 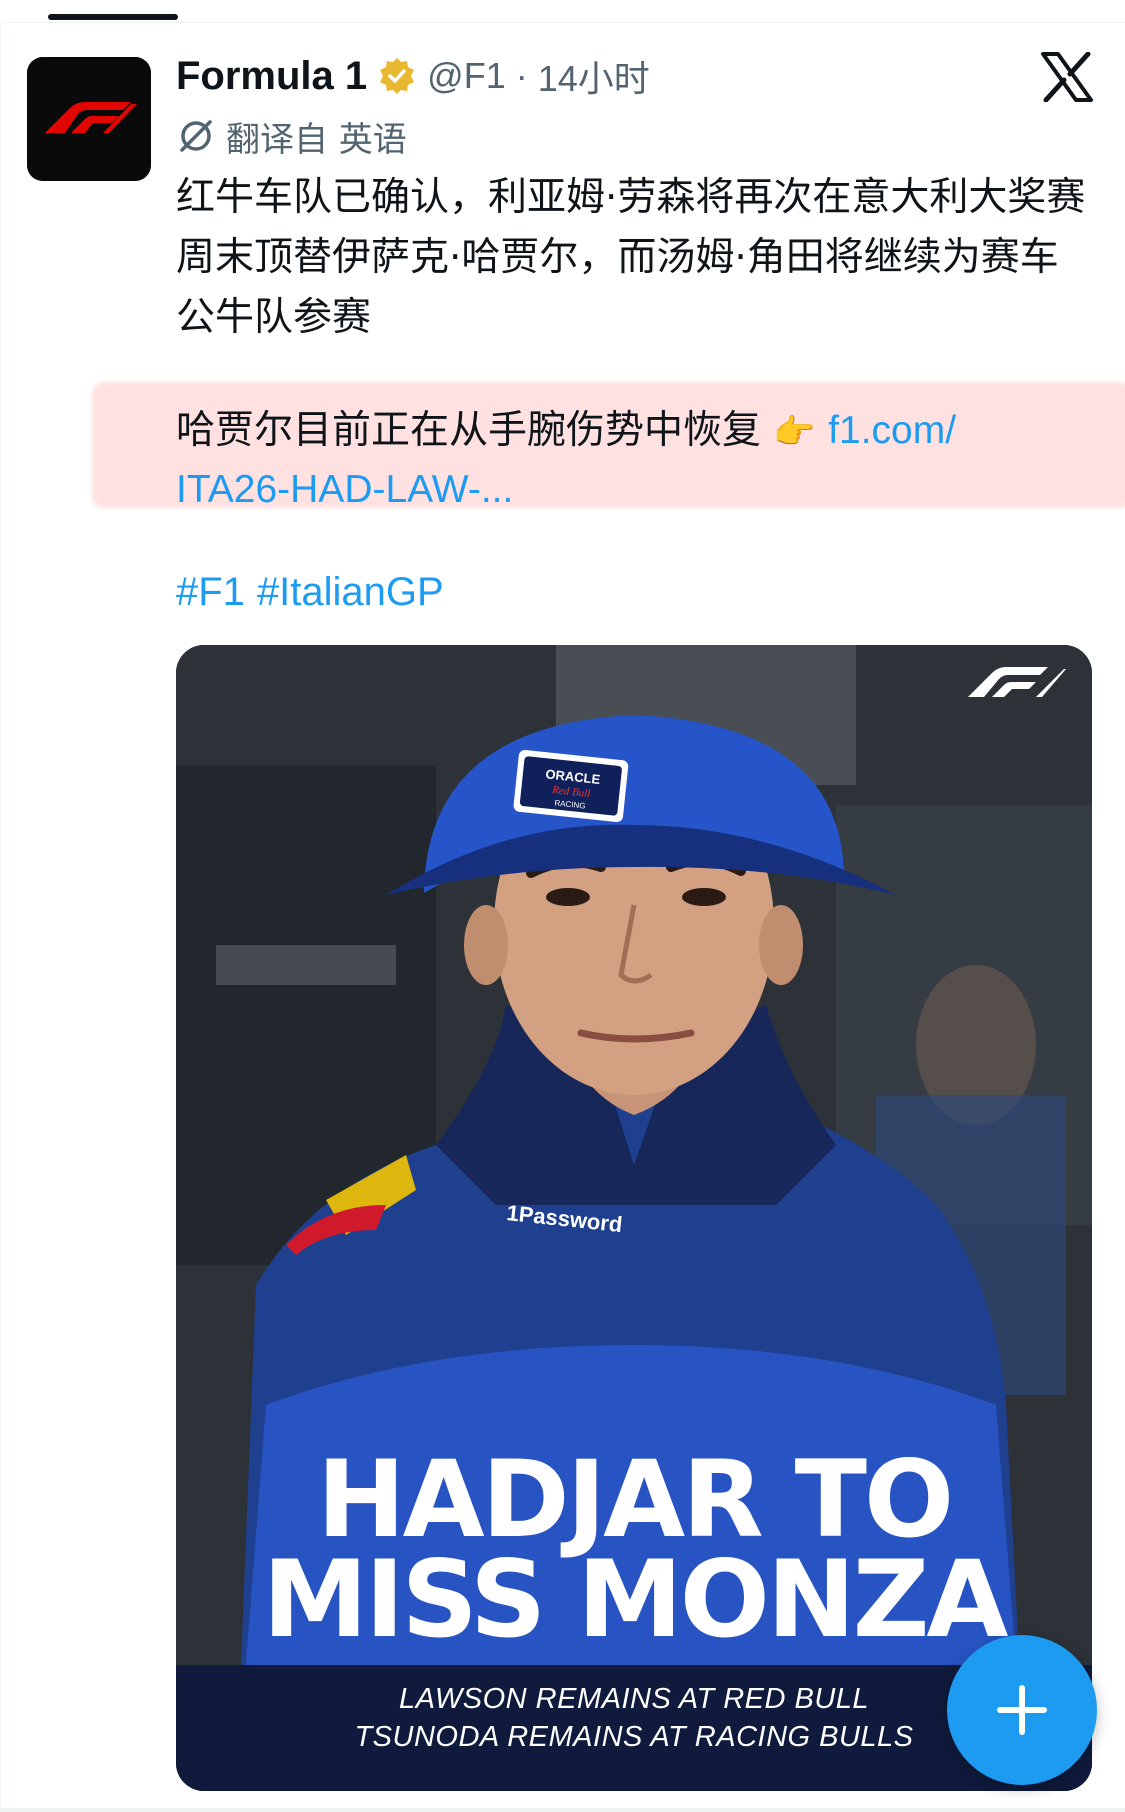 I want to click on bottom-divider, so click(x=562, y=1810).